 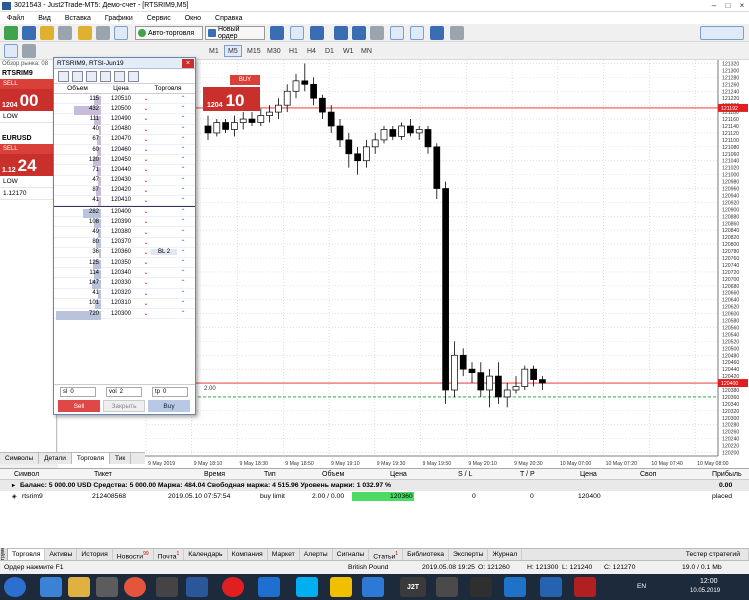 I want to click on menu-item-view: Вид, so click(x=44, y=18).